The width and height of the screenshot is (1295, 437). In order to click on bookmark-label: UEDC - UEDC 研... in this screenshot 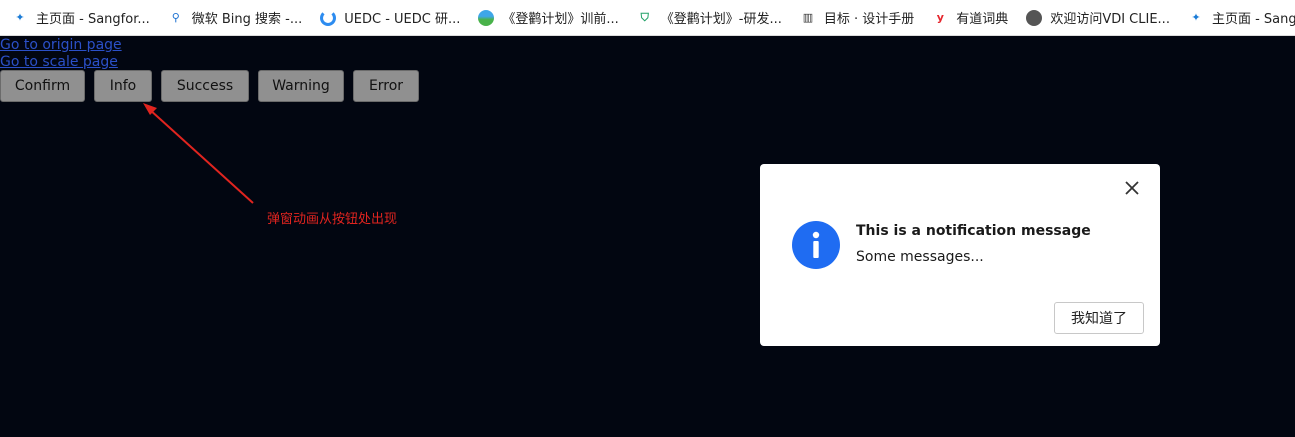, I will do `click(402, 19)`.